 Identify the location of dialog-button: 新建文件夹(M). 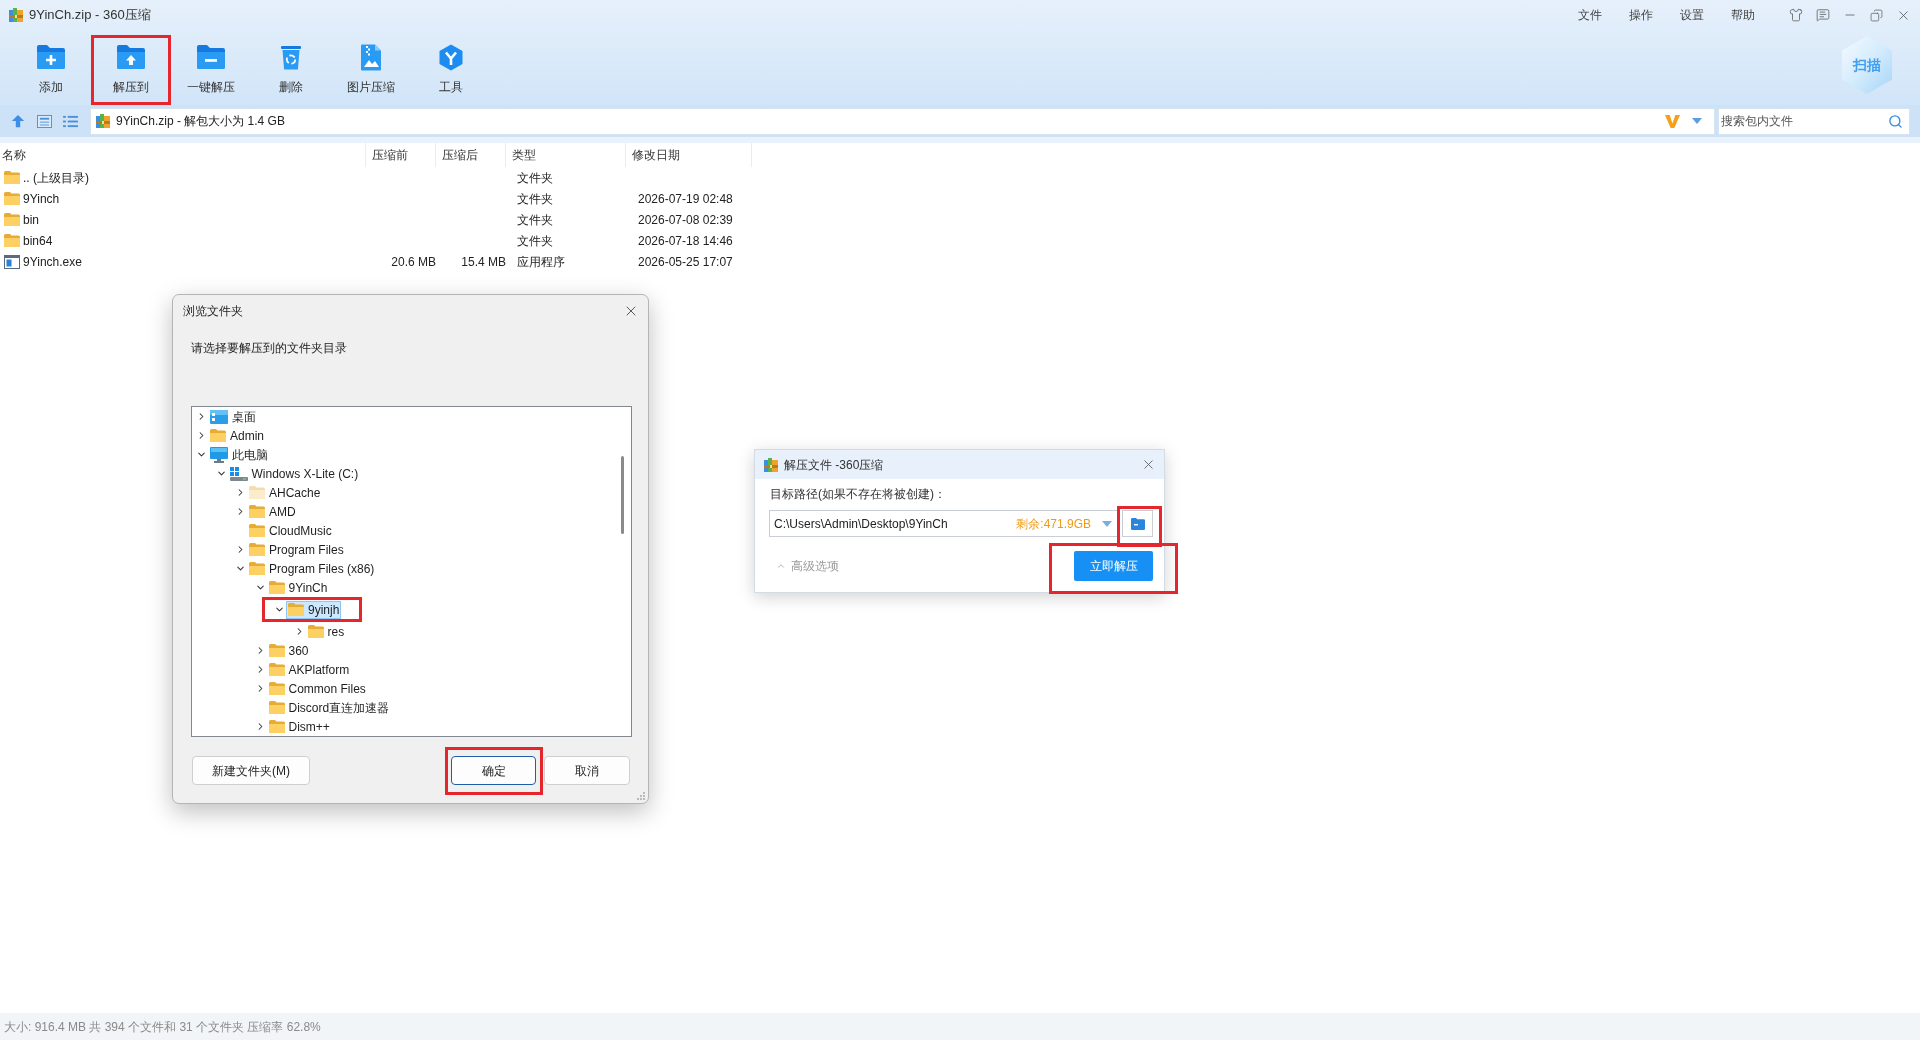
(251, 770).